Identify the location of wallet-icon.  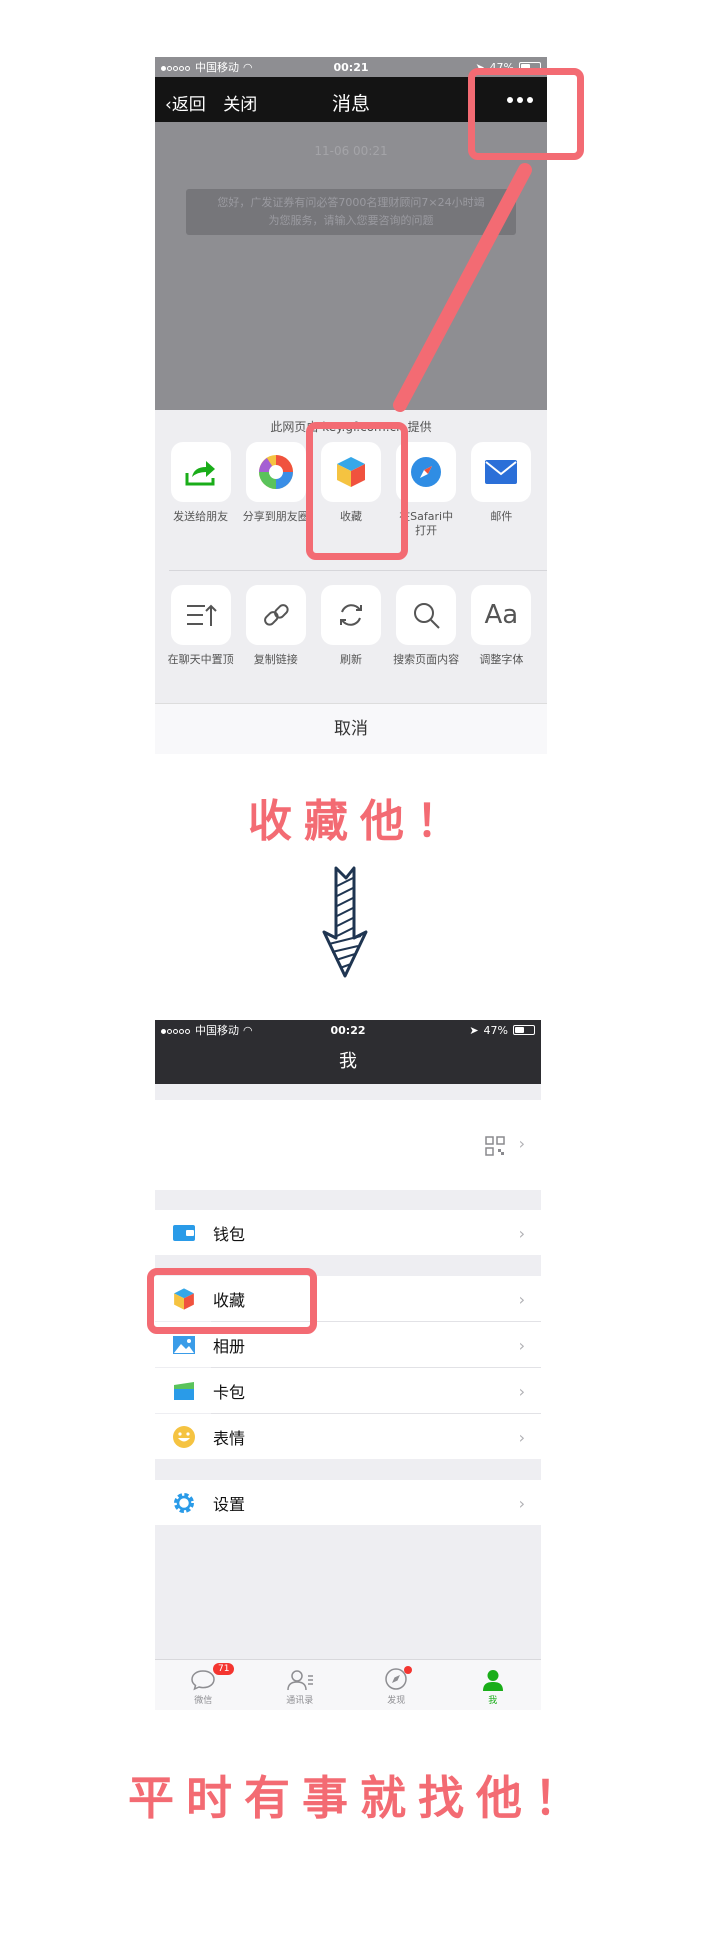
(184, 1232).